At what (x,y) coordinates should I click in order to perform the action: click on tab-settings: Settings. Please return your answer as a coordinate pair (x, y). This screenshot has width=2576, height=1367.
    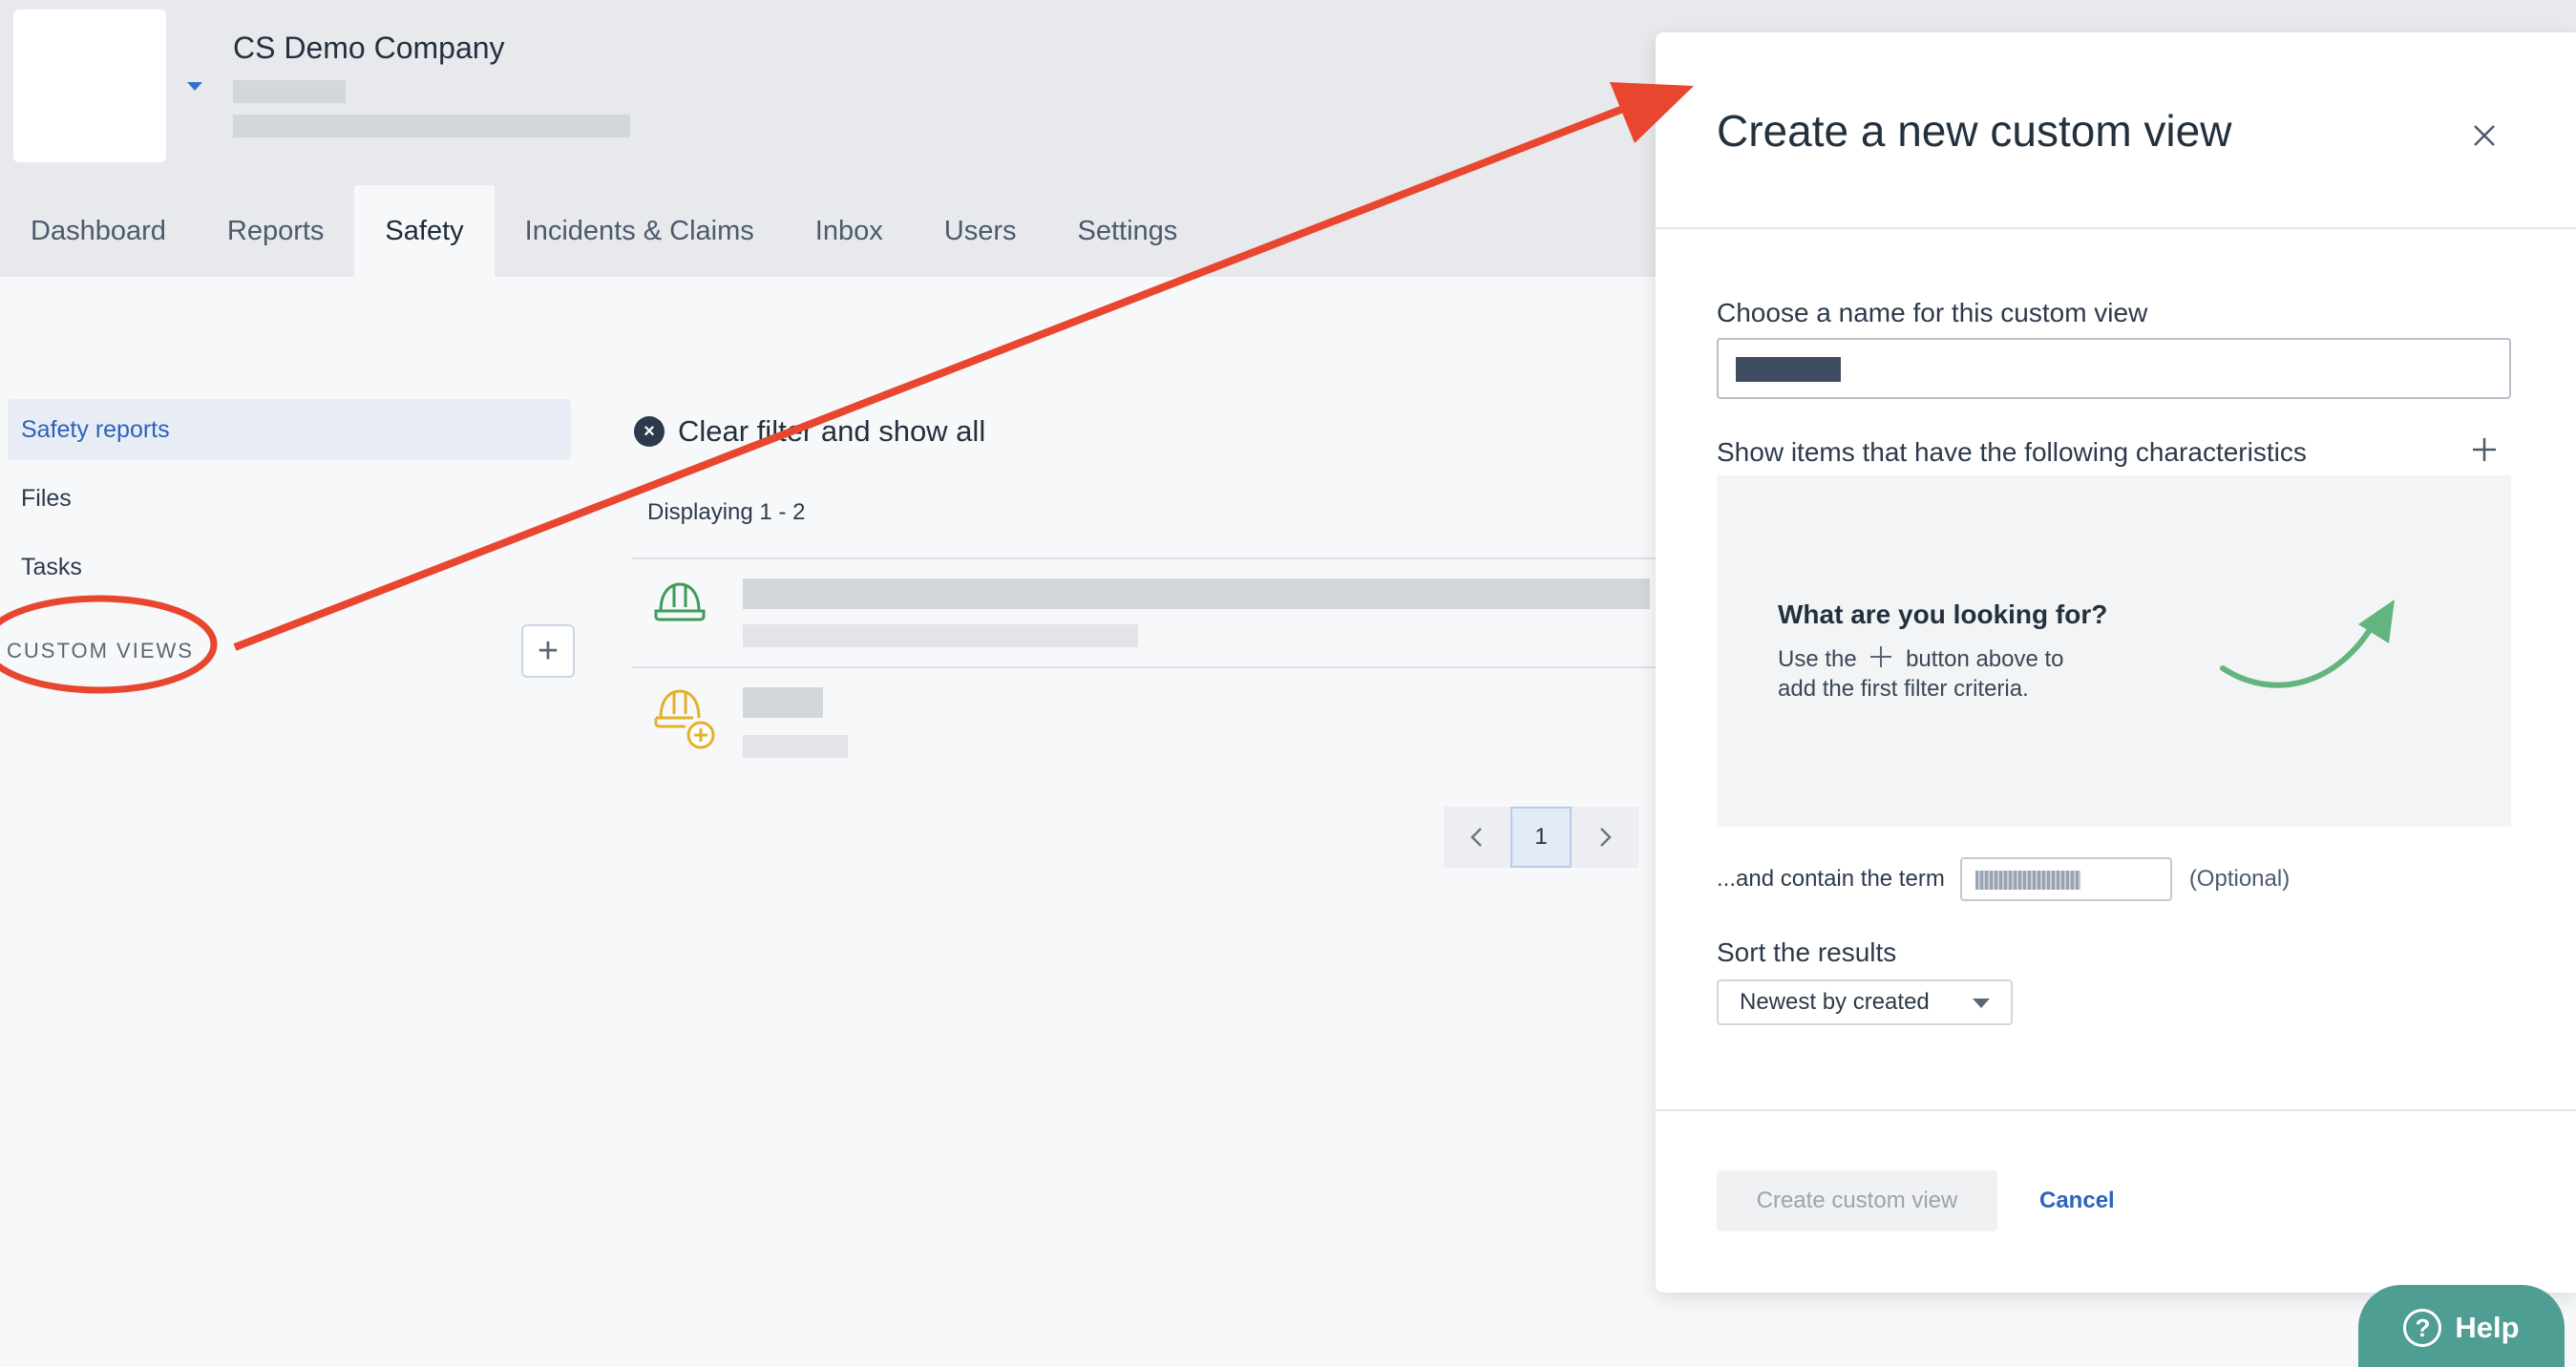
    Looking at the image, I should click on (1127, 231).